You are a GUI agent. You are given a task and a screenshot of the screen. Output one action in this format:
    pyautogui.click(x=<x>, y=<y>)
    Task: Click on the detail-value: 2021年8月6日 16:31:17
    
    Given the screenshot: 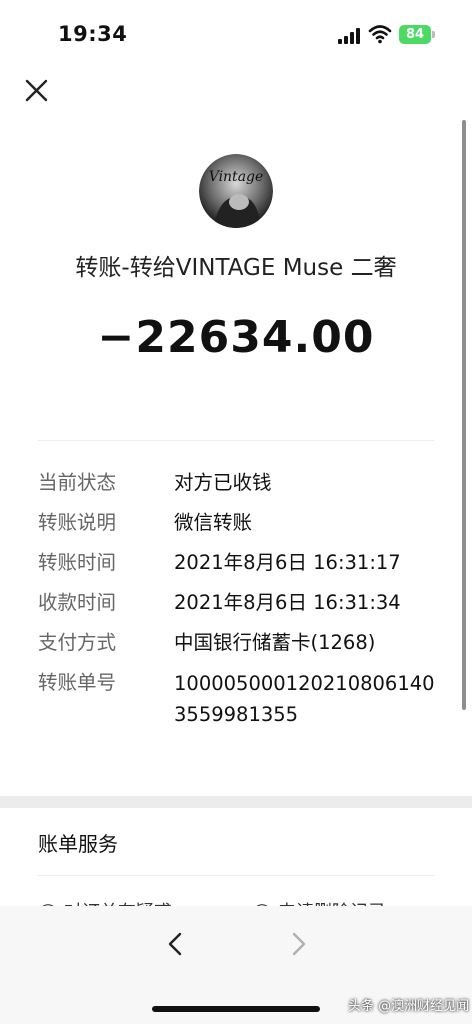 What is the action you would take?
    pyautogui.click(x=287, y=562)
    